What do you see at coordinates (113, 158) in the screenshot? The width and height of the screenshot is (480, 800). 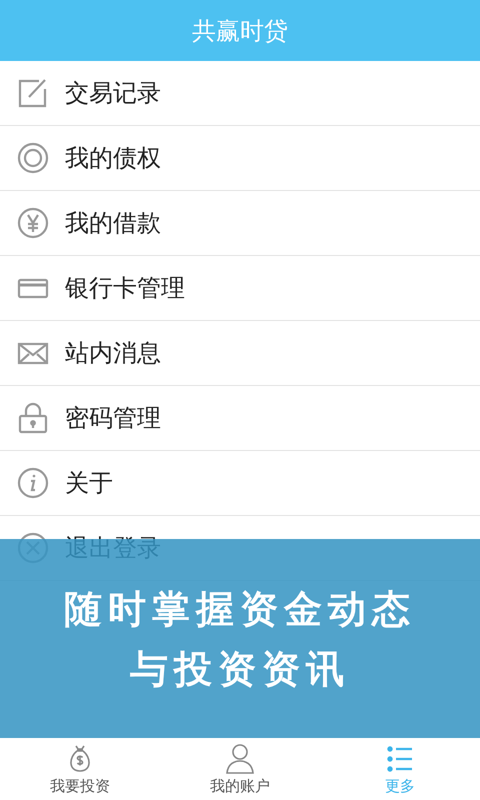 I see `menu-label: 我的债权` at bounding box center [113, 158].